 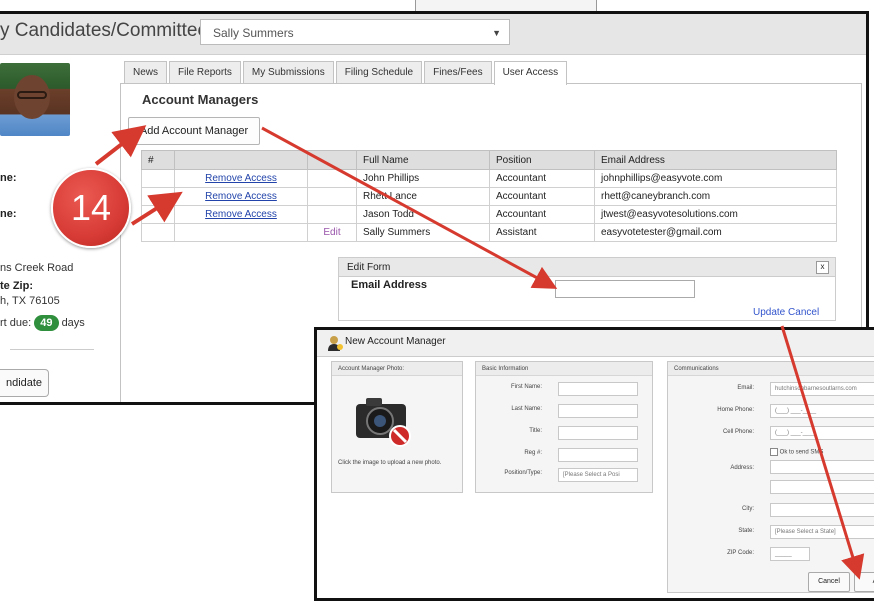 What do you see at coordinates (120, 145) in the screenshot?
I see `arrow-to-add-button` at bounding box center [120, 145].